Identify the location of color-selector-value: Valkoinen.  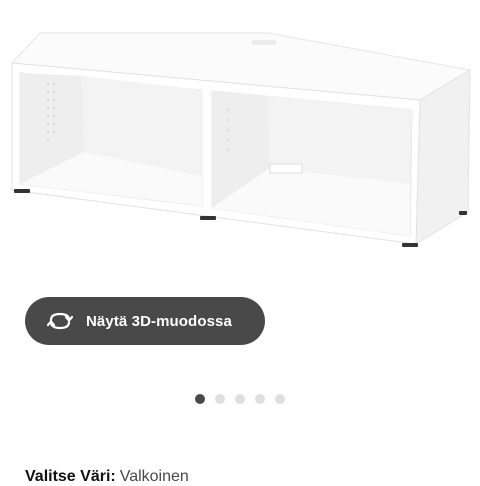
(154, 476).